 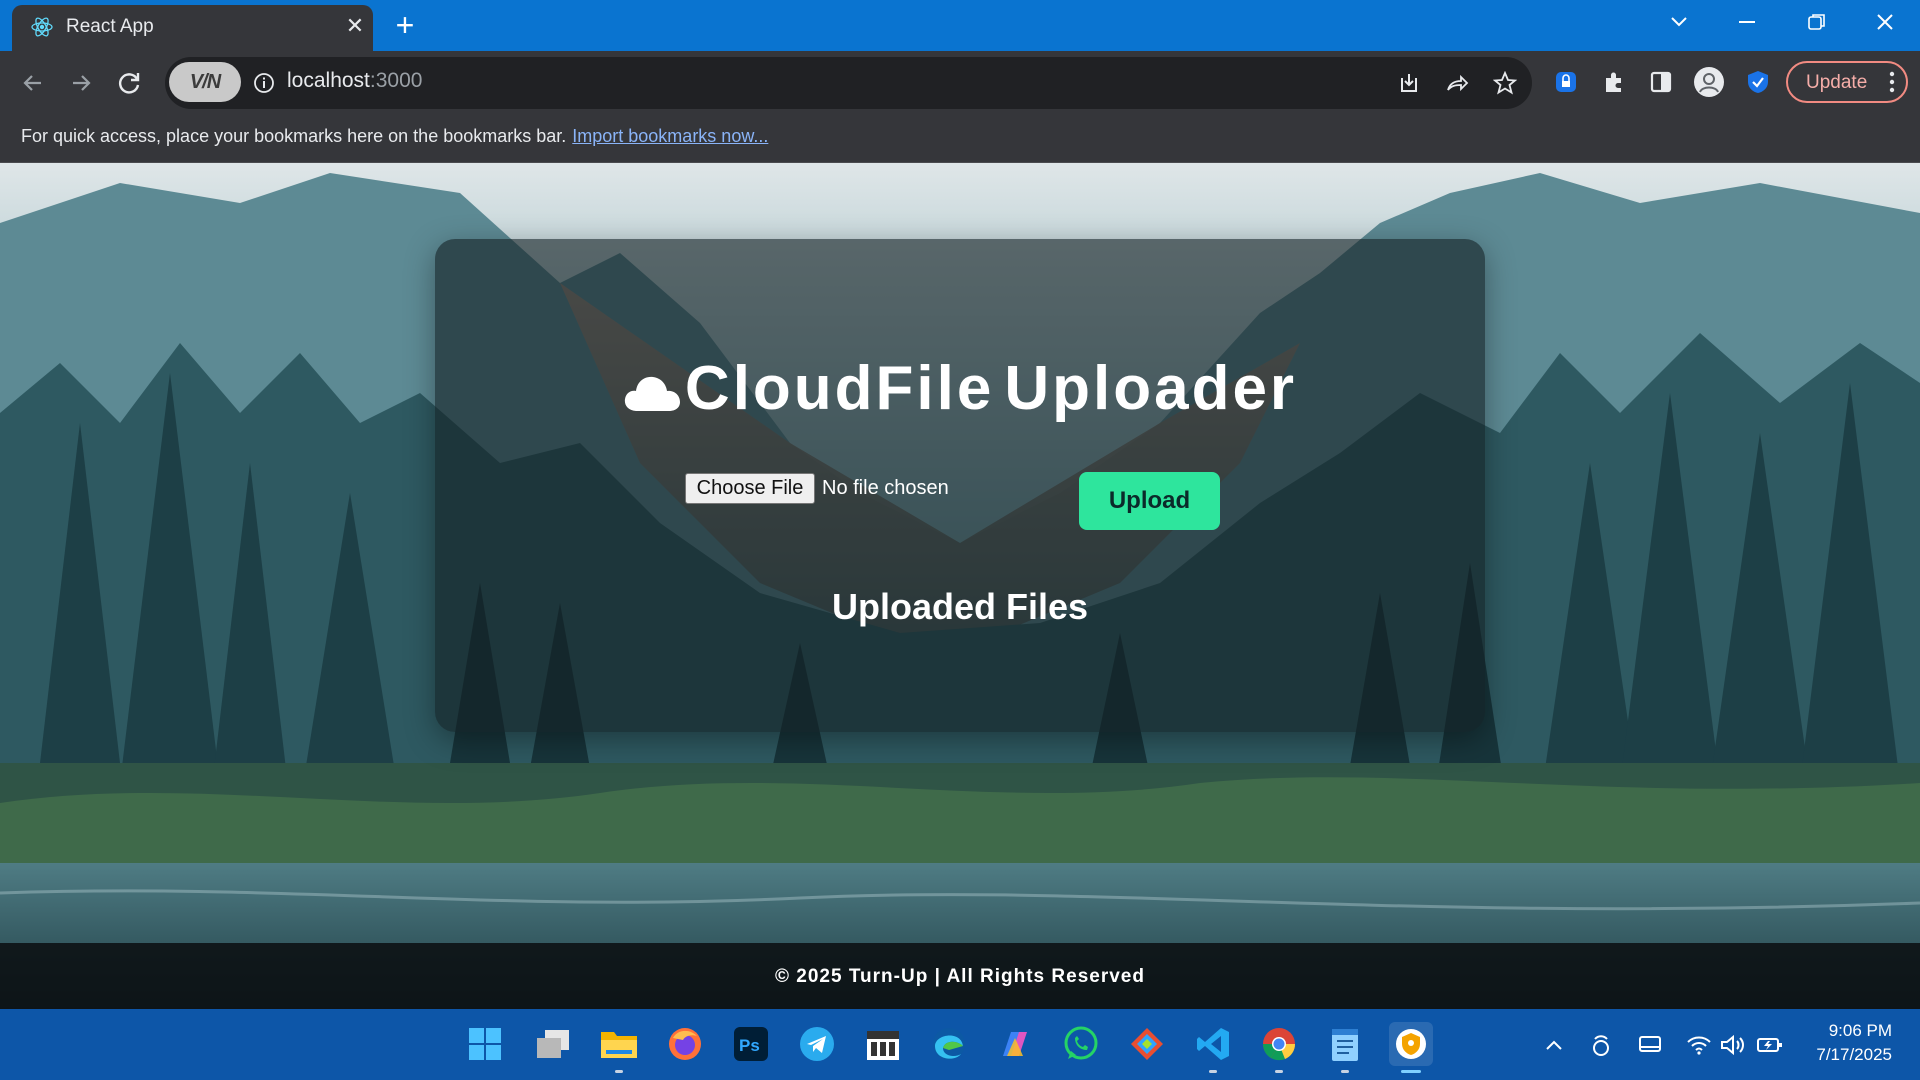 What do you see at coordinates (485, 1044) in the screenshot?
I see `windows-start-icon` at bounding box center [485, 1044].